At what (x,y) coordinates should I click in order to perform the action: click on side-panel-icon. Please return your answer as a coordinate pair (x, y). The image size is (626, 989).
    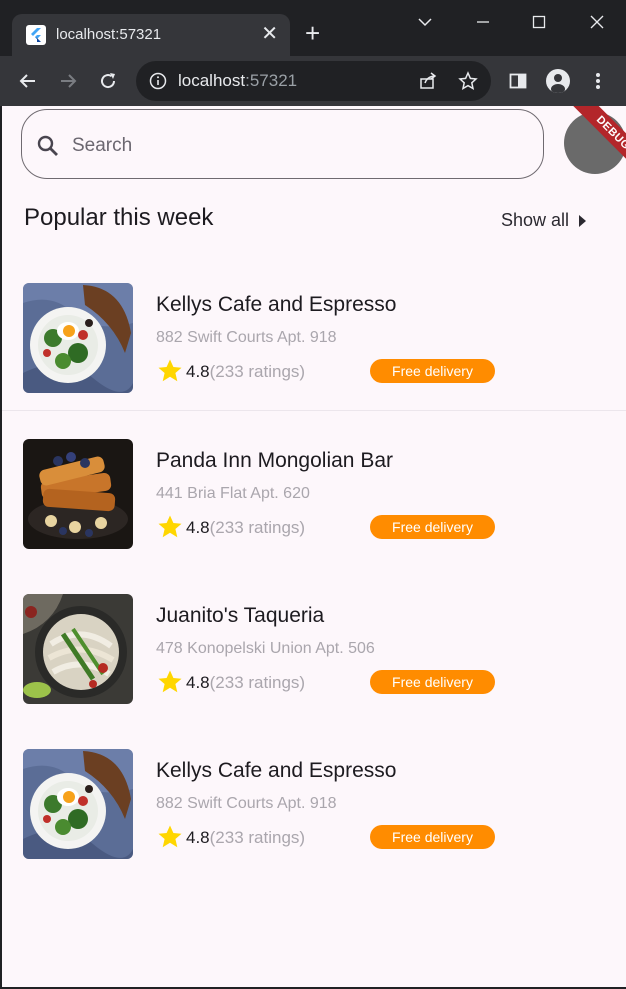
    Looking at the image, I should click on (518, 81).